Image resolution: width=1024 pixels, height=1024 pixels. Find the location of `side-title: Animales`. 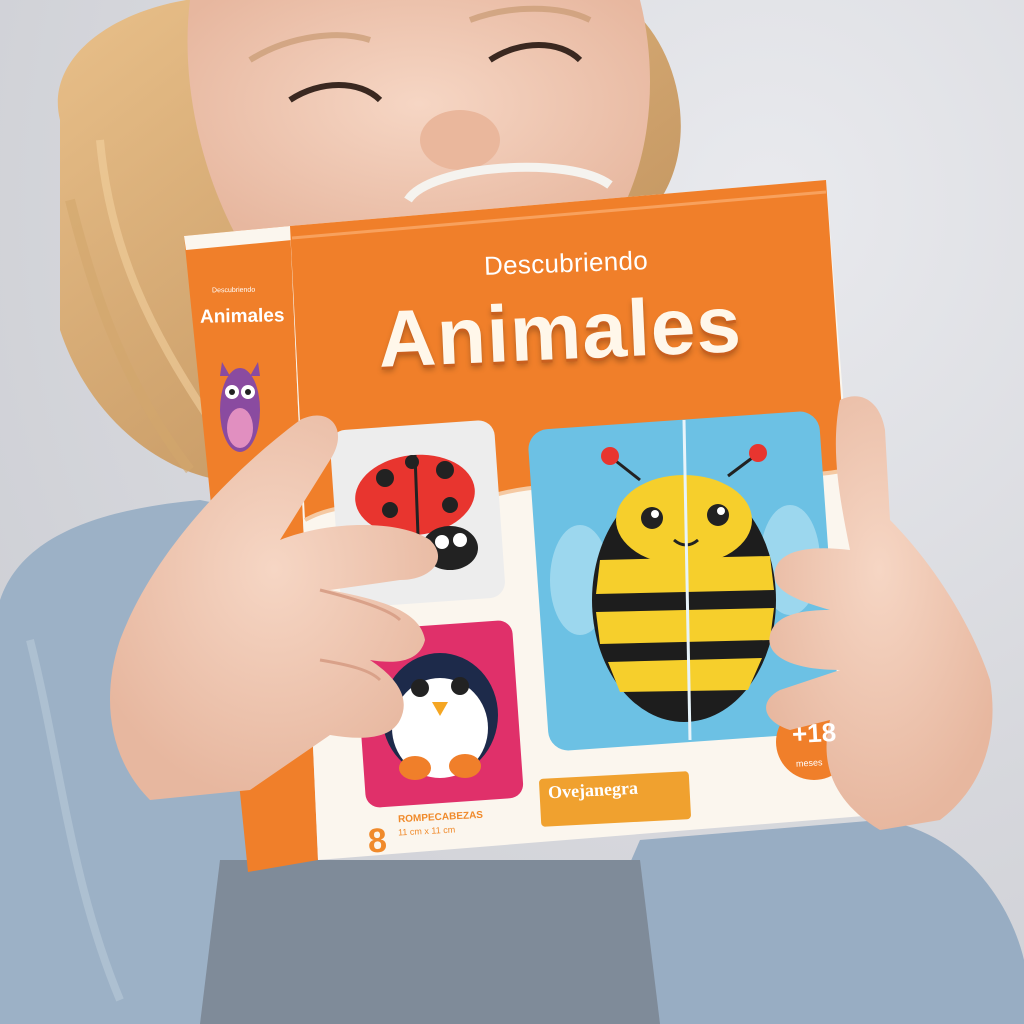

side-title: Animales is located at coordinates (242, 316).